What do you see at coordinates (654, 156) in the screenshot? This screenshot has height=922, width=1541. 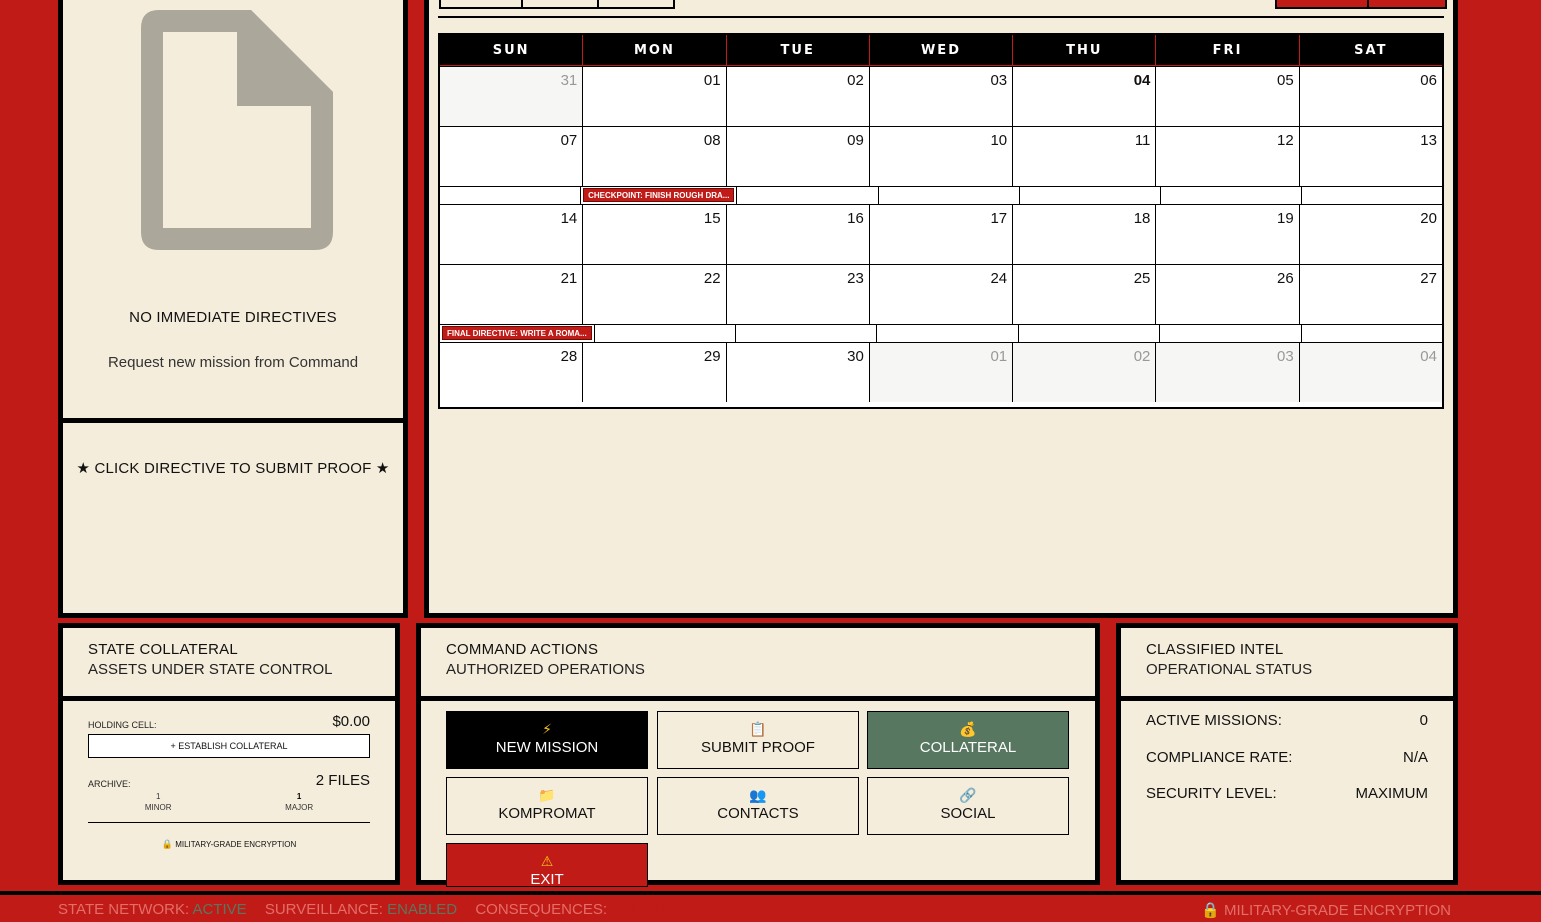 I see `calendar-day: 08` at bounding box center [654, 156].